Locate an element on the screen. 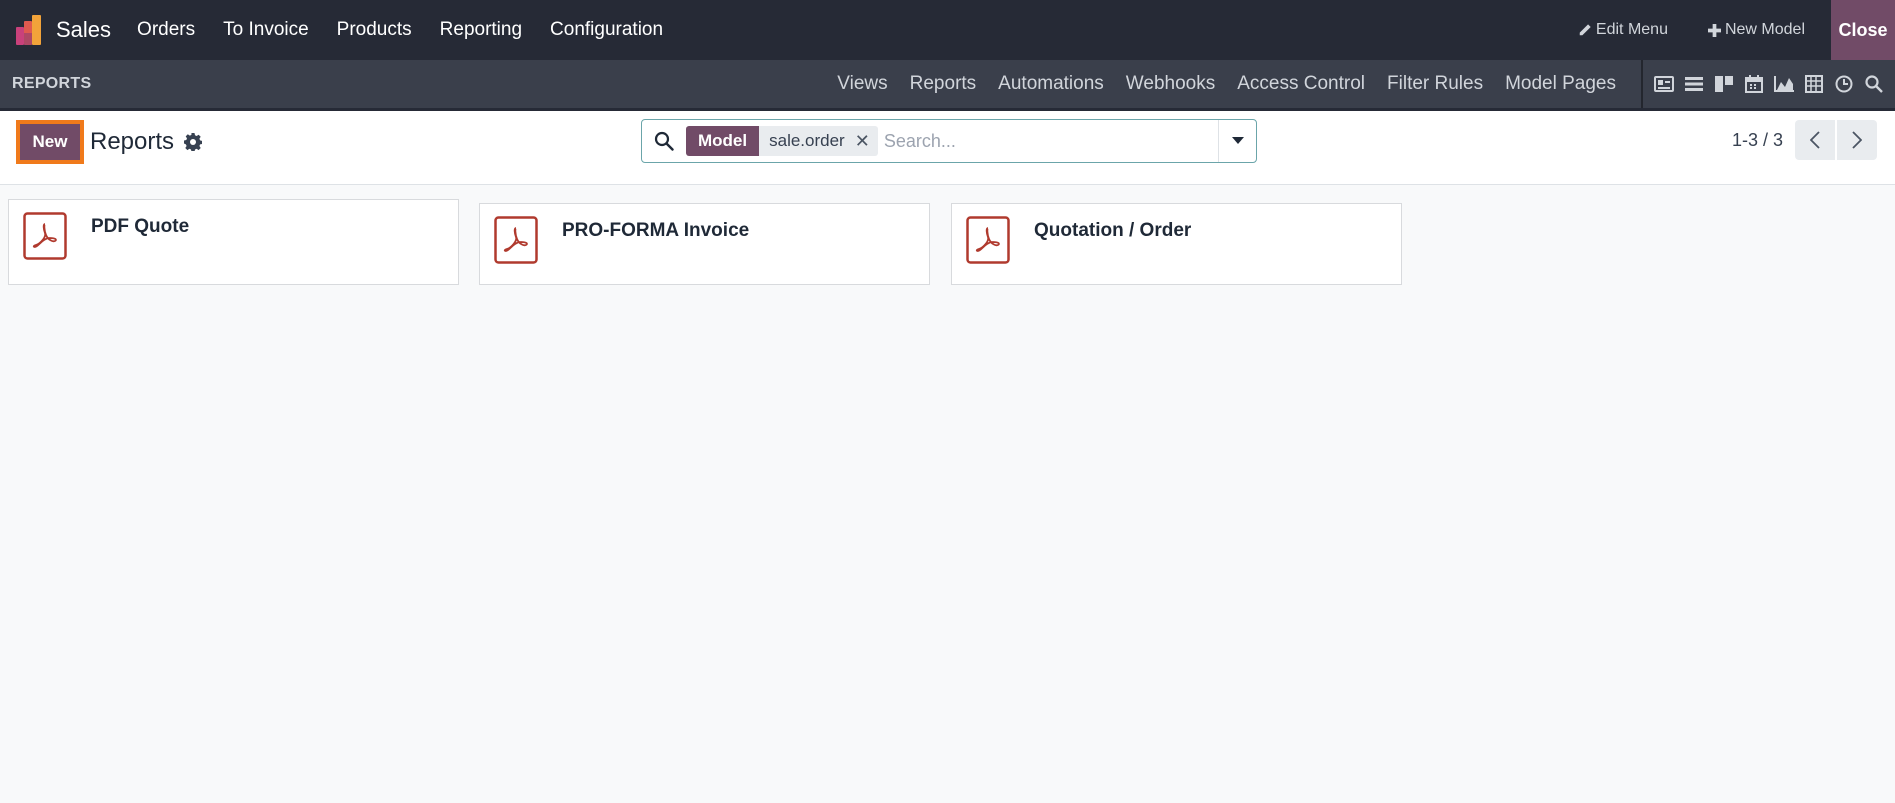 This screenshot has width=1895, height=803. pencil-icon is located at coordinates (1585, 30).